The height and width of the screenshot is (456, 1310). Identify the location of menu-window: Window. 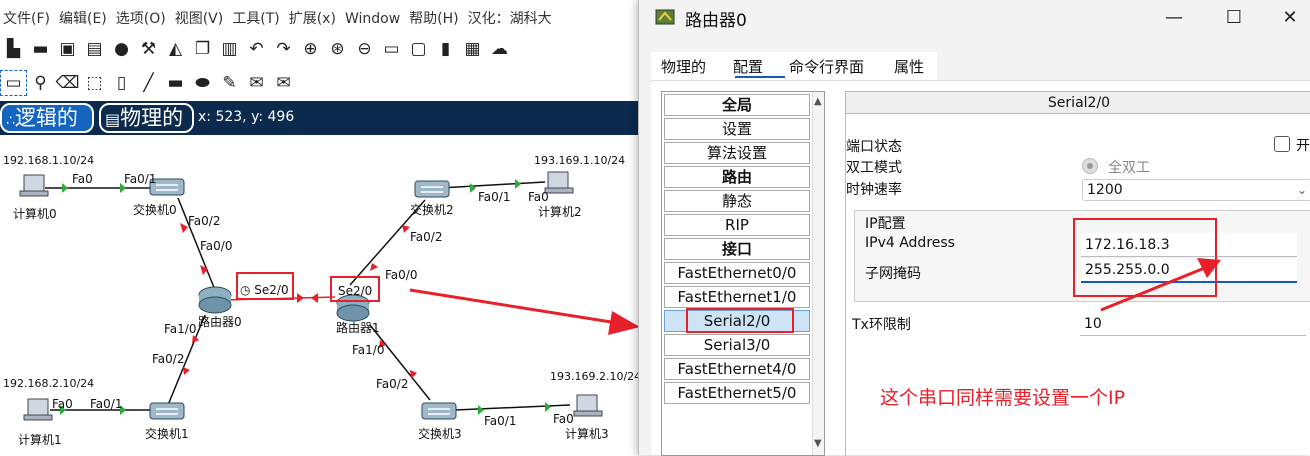
(374, 19).